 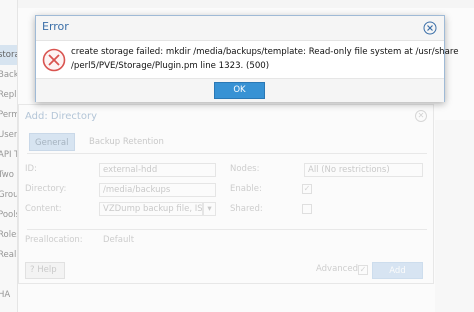 I want to click on button-bar: OK, so click(x=240, y=90).